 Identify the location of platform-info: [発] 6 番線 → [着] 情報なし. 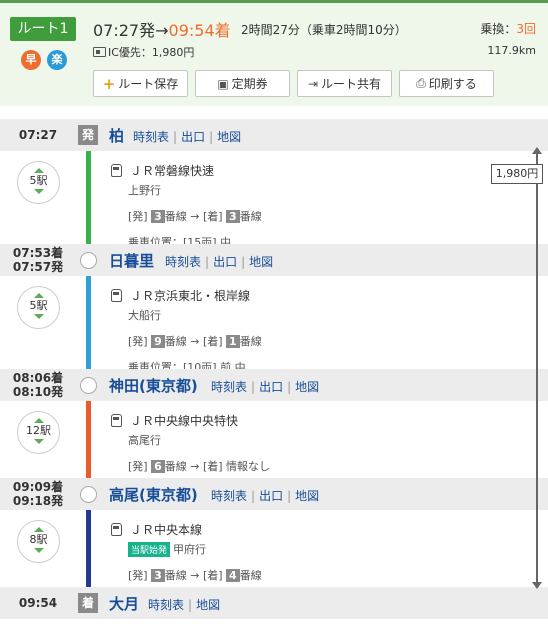
(199, 466).